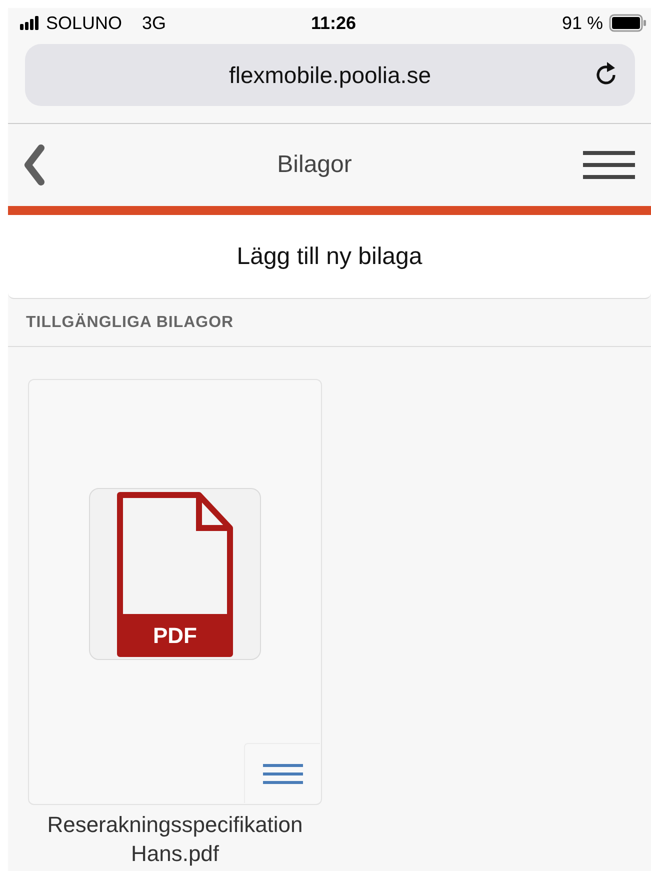 This screenshot has width=651, height=871. What do you see at coordinates (627, 23) in the screenshot?
I see `battery-icon` at bounding box center [627, 23].